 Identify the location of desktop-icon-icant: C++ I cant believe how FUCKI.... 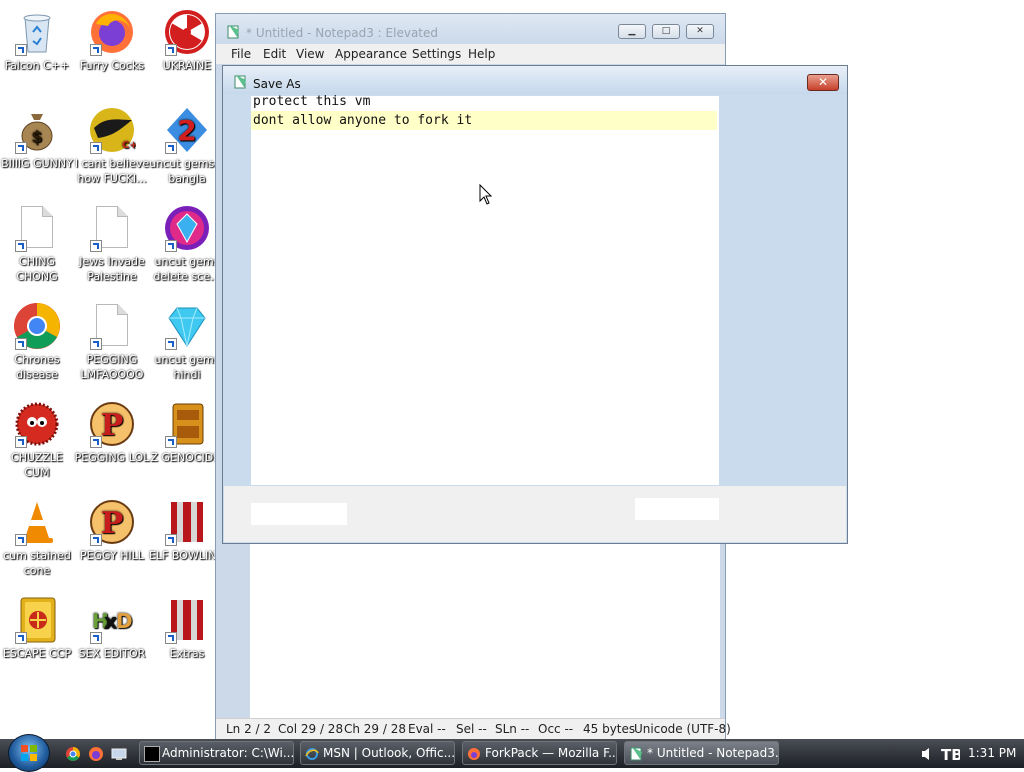
(112, 146).